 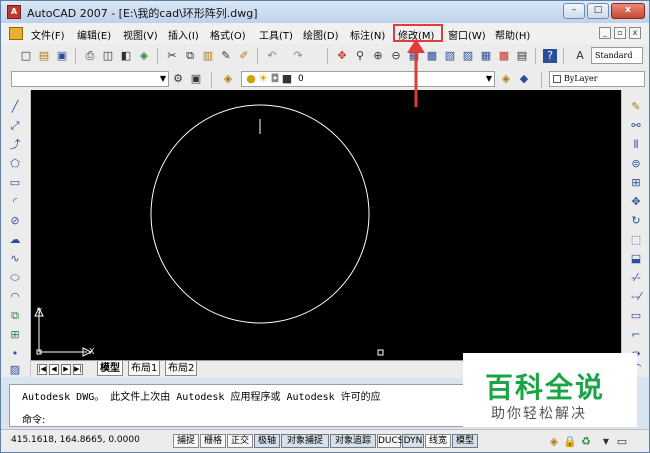 What do you see at coordinates (465, 441) in the screenshot?
I see `model-toggle: 模型` at bounding box center [465, 441].